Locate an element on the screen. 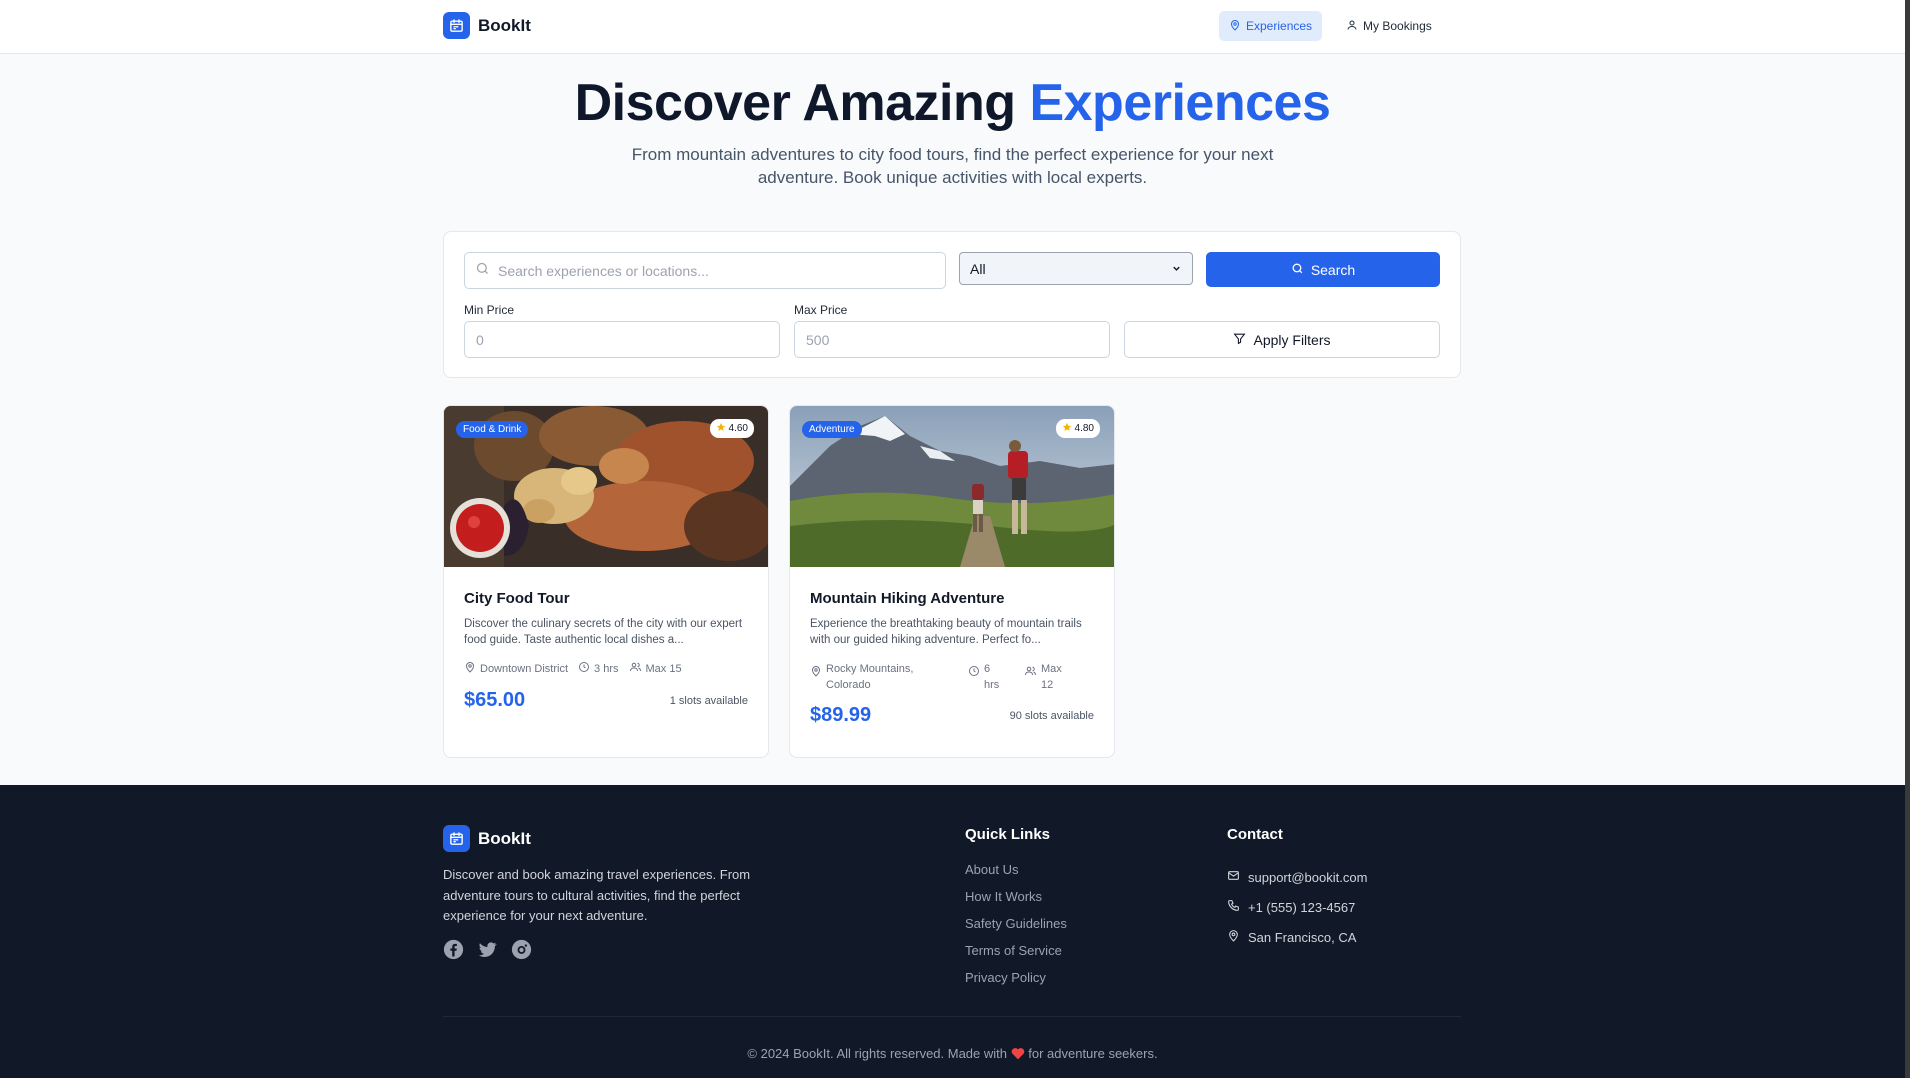 The height and width of the screenshot is (1078, 1910). rating-badge: 4.80 is located at coordinates (1077, 428).